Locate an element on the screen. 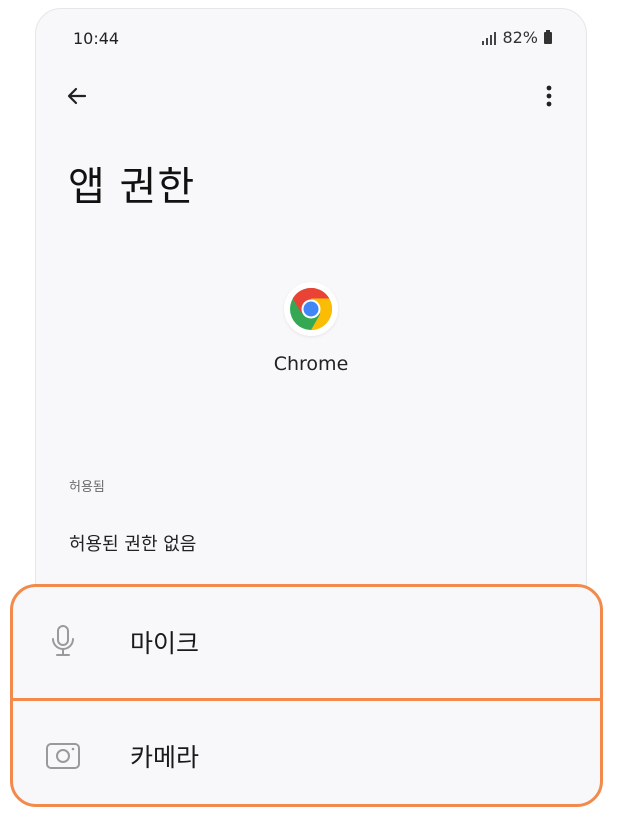  chrome-logo-icon is located at coordinates (311, 309).